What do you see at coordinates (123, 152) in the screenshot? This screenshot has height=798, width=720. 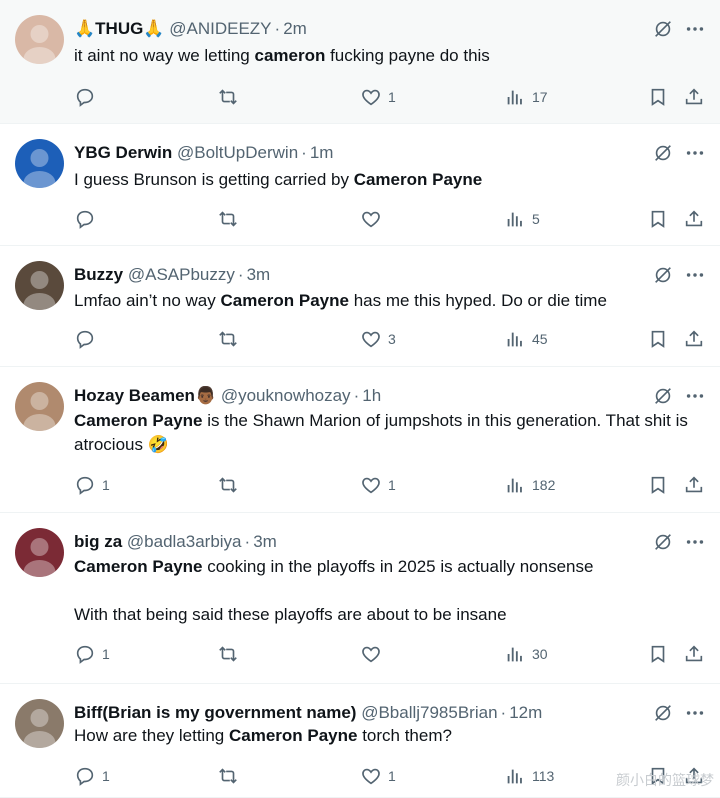 I see `display-name: YBG Derwin` at bounding box center [123, 152].